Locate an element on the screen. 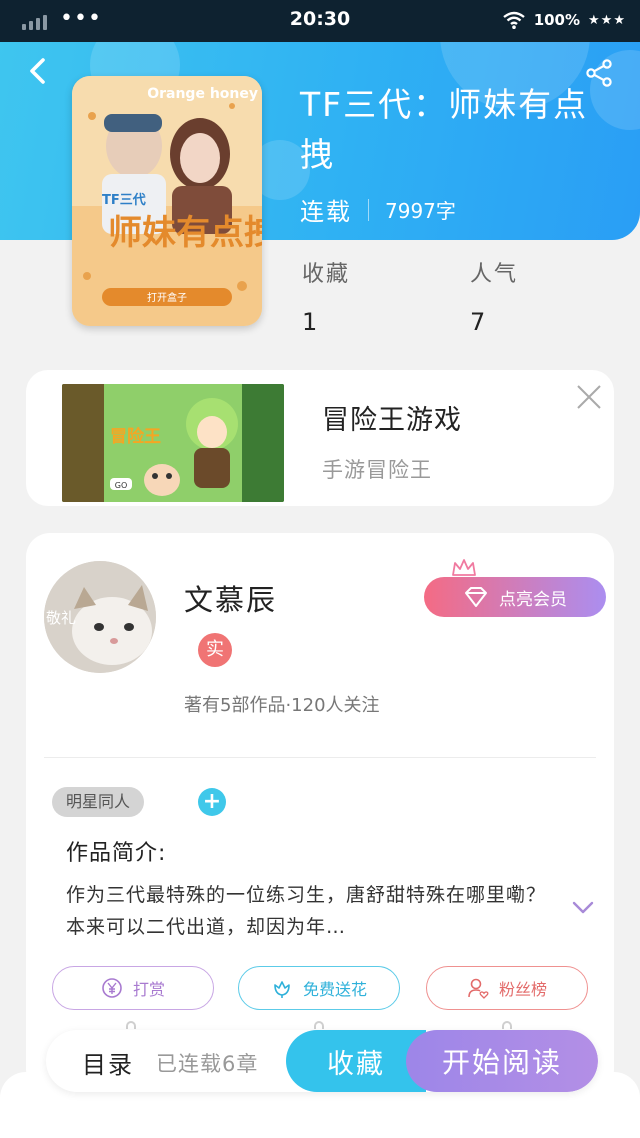 Image resolution: width=640 pixels, height=1138 pixels. stat-popularity: 人气 7 is located at coordinates (494, 296).